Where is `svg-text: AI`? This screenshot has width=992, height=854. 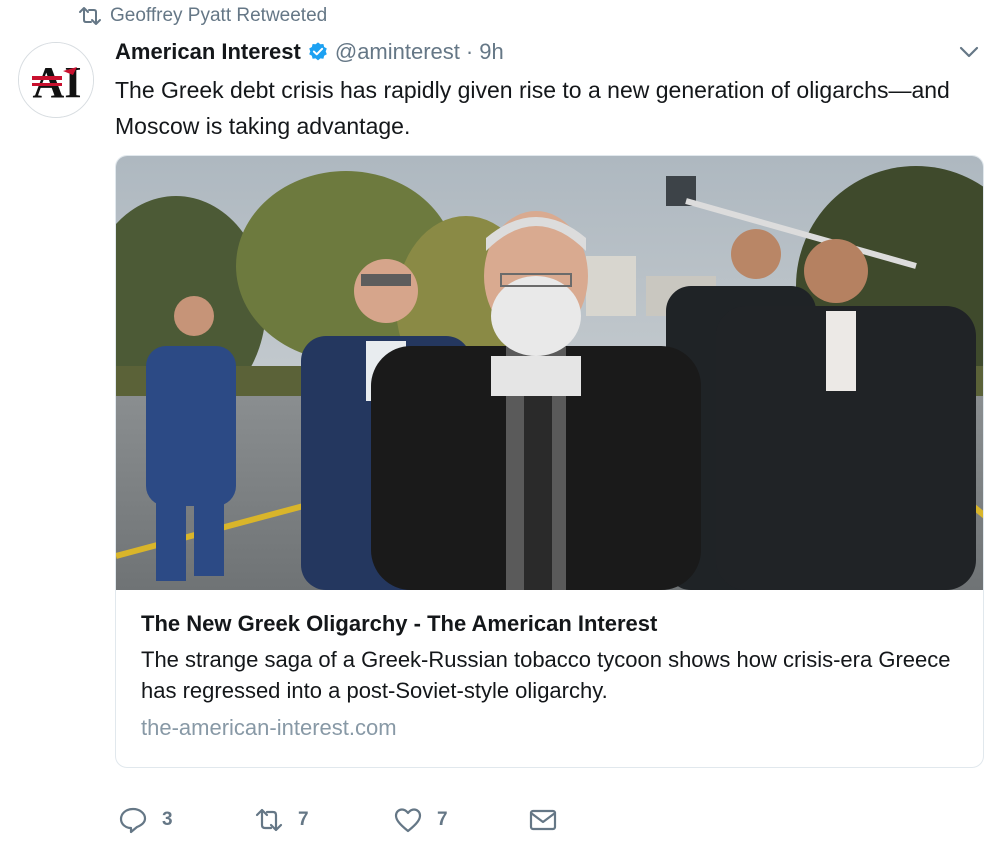 svg-text: AI is located at coordinates (57, 82).